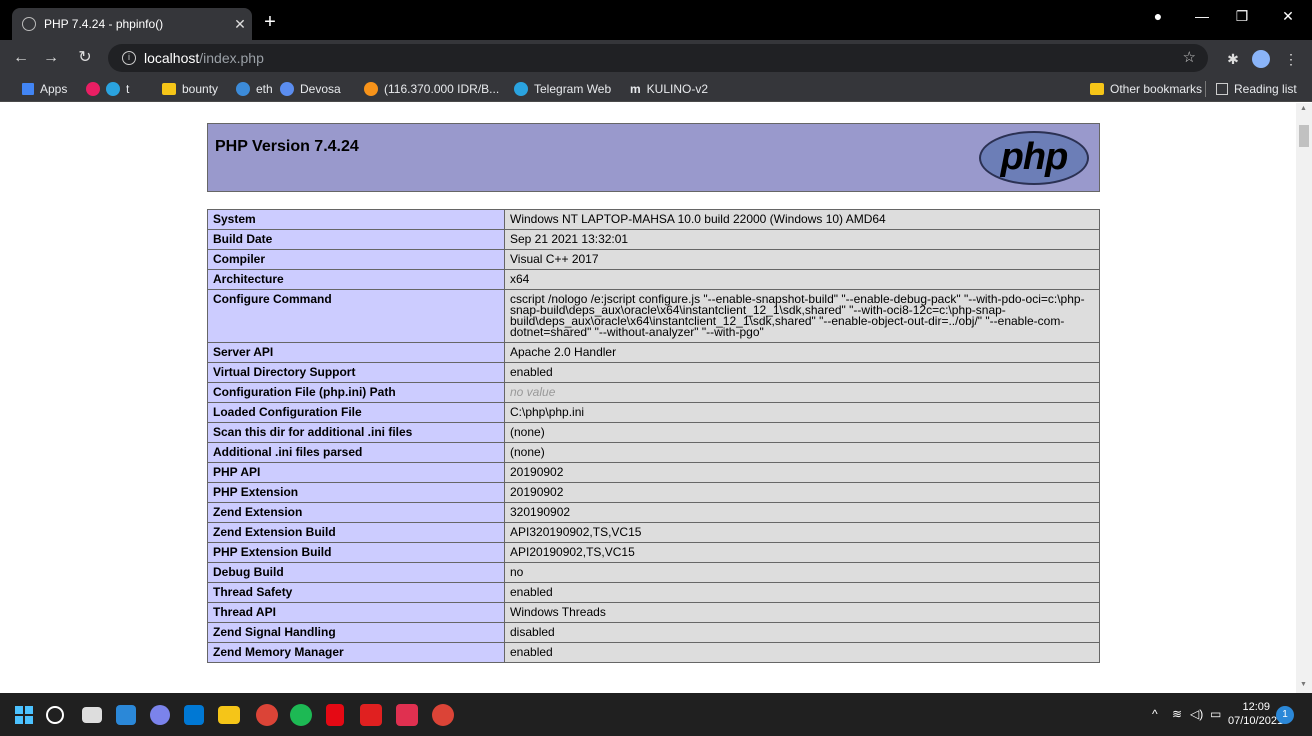  What do you see at coordinates (562, 89) in the screenshot?
I see `bookmark-telegram-web: Telegram Web` at bounding box center [562, 89].